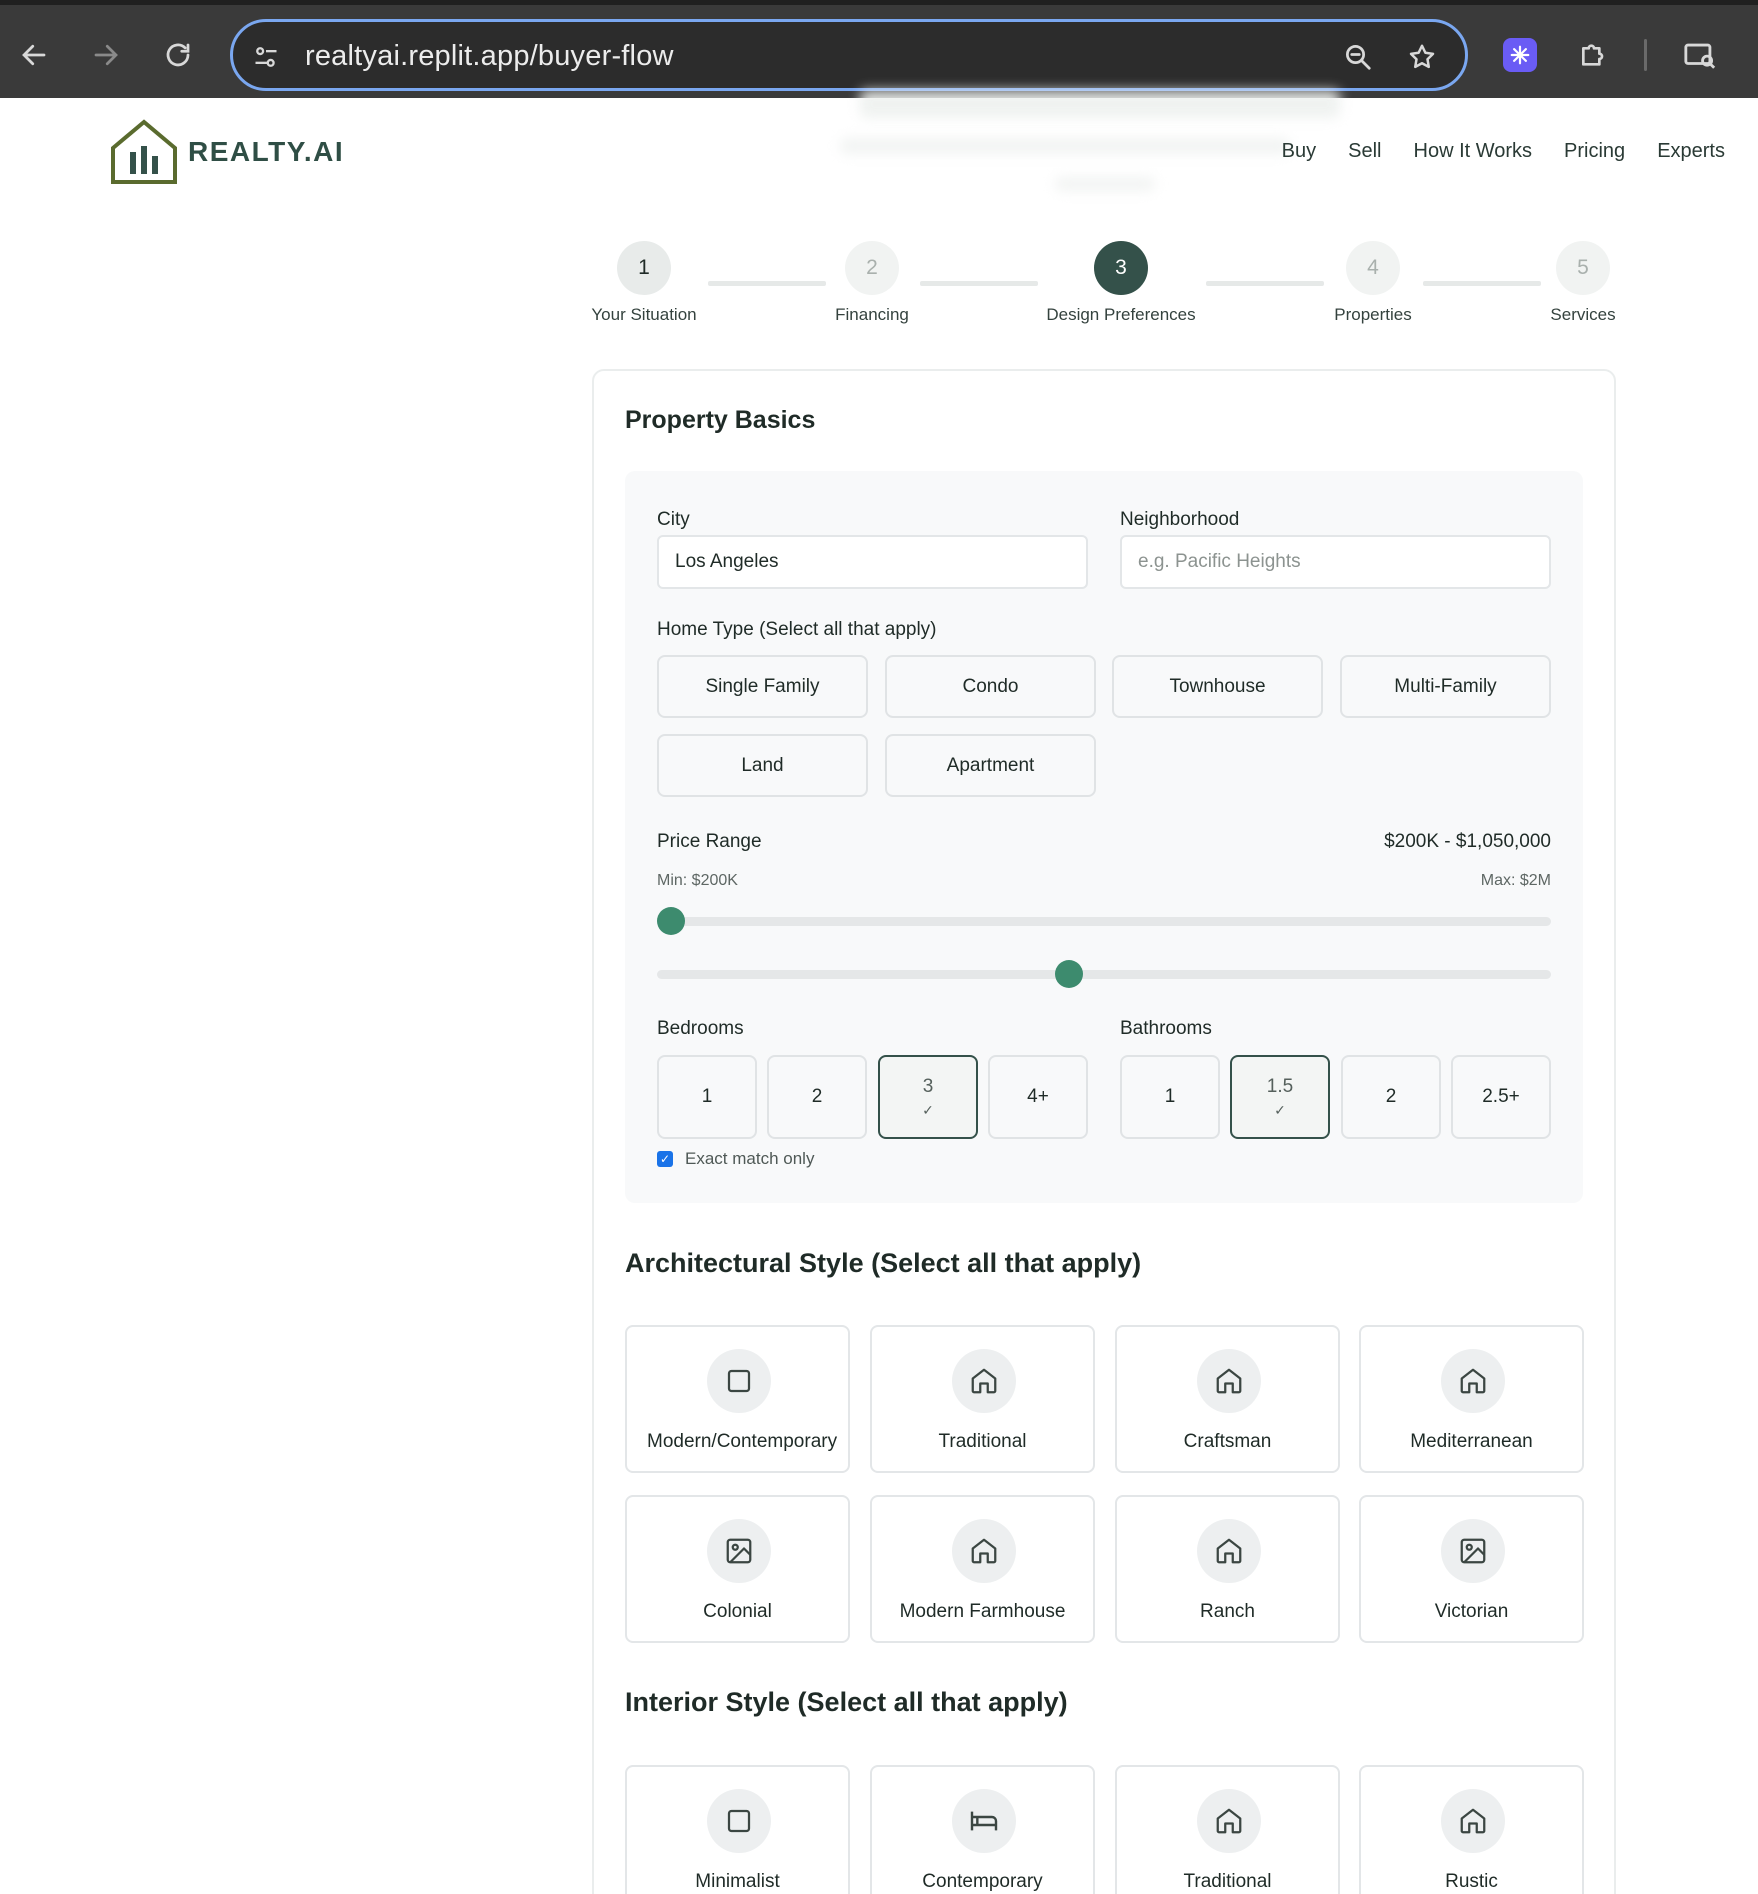 This screenshot has height=1894, width=1758. Describe the element at coordinates (1280, 1109) in the screenshot. I see `checkmark-icon: ✓` at that location.